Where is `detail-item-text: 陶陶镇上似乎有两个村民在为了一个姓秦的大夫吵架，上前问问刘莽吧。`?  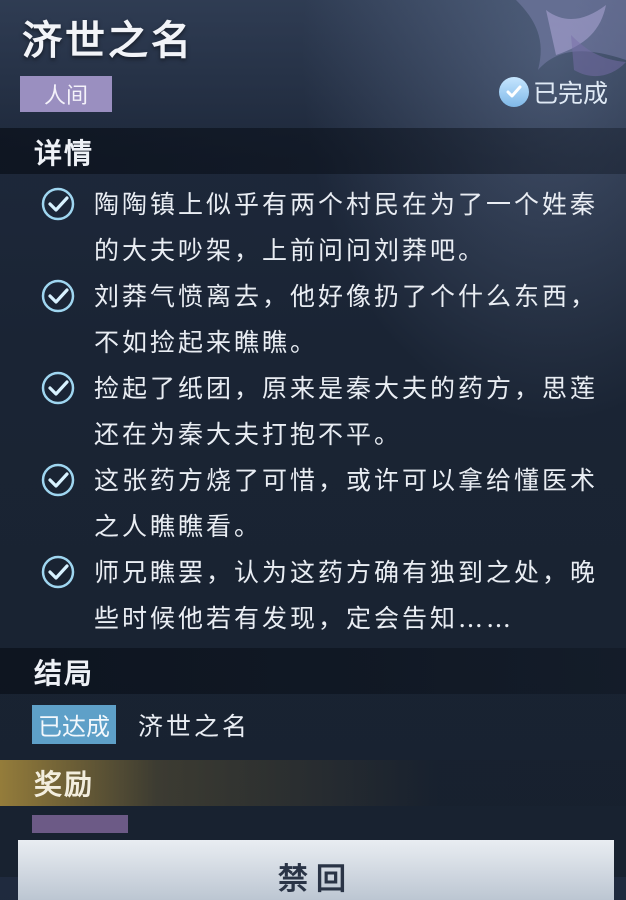 detail-item-text: 陶陶镇上似乎有两个村民在为了一个姓秦的大夫吵架，上前问问刘莽吧。 is located at coordinates (346, 227).